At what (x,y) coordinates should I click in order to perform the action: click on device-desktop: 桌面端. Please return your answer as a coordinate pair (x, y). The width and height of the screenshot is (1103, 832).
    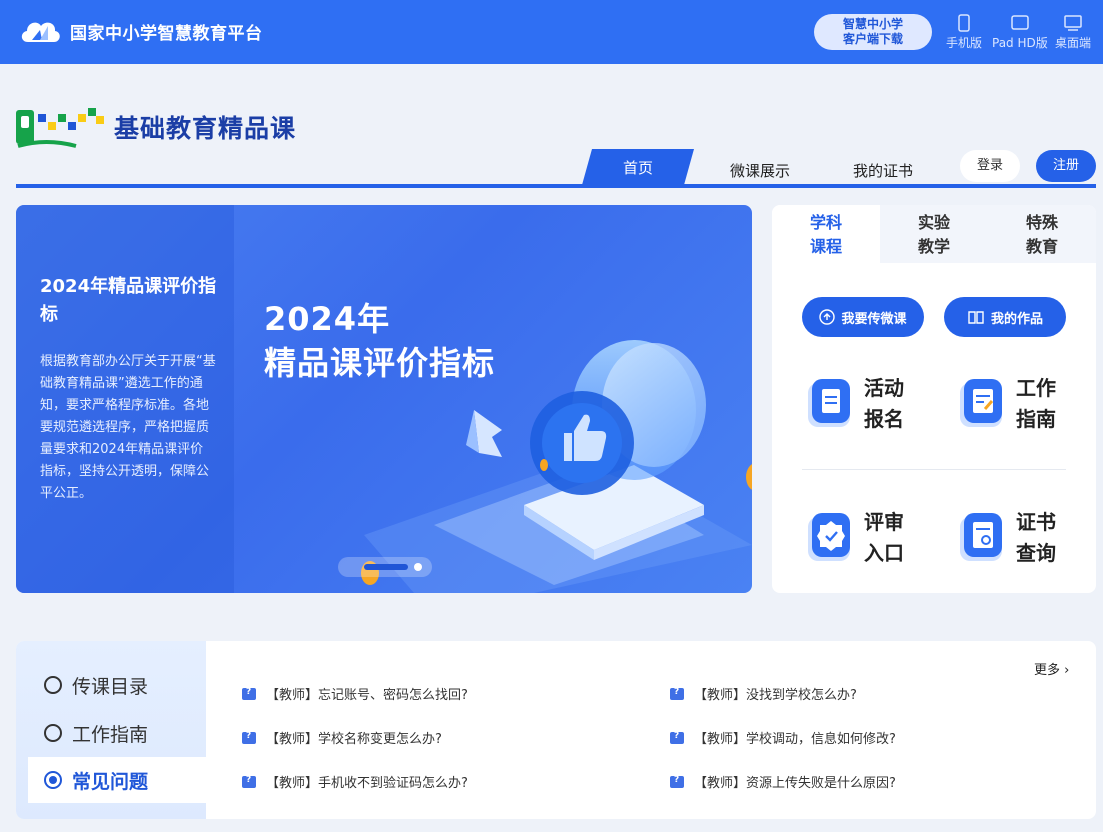
    Looking at the image, I should click on (1073, 32).